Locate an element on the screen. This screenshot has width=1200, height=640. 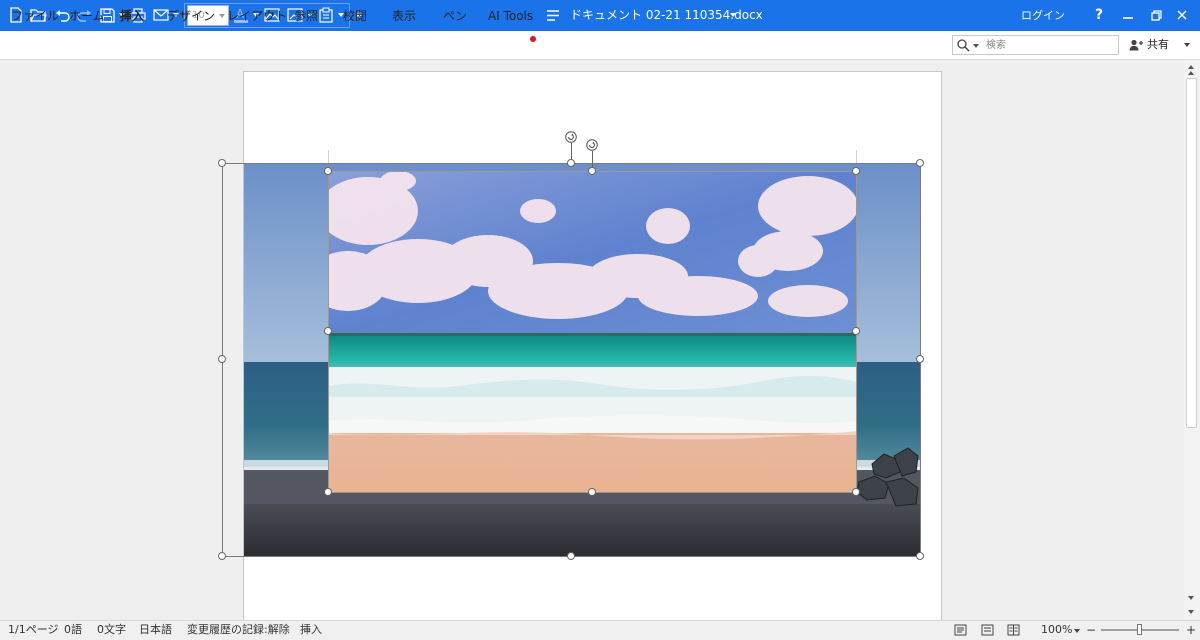
tab-home: ホーム is located at coordinates (87, 14).